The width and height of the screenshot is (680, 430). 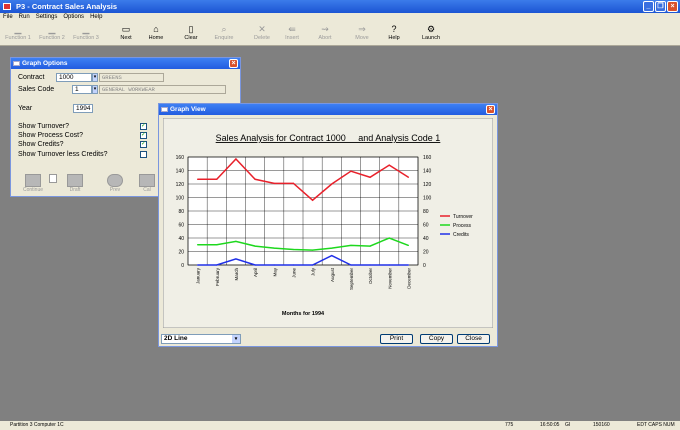 I want to click on next-label: Next, so click(x=126, y=38).